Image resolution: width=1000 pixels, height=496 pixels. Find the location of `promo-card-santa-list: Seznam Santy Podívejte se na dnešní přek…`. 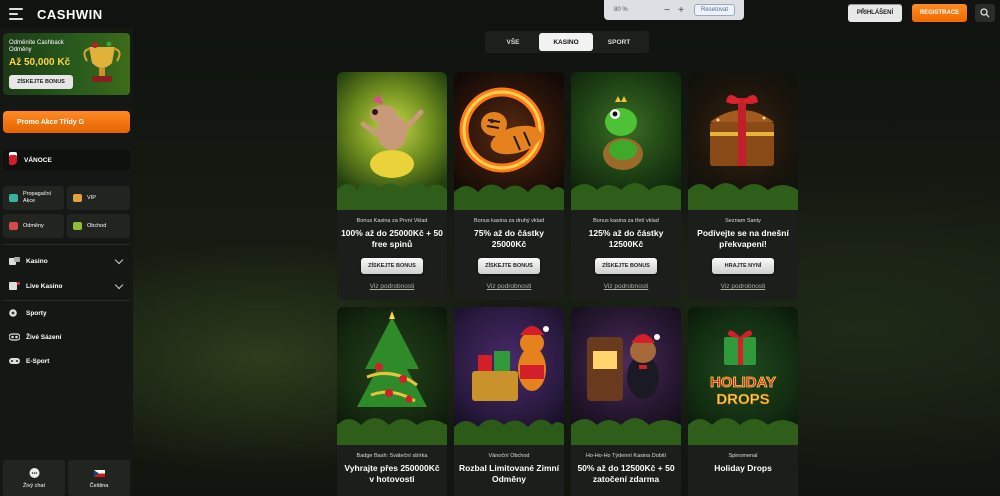

promo-card-santa-list: Seznam Santy Podívejte se na dnešní přek… is located at coordinates (743, 186).